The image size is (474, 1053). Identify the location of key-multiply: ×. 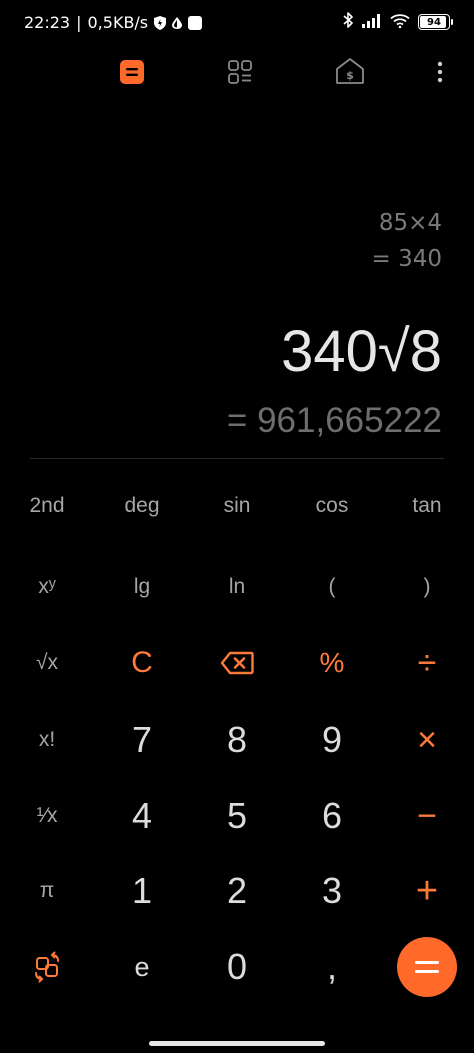
(427, 740).